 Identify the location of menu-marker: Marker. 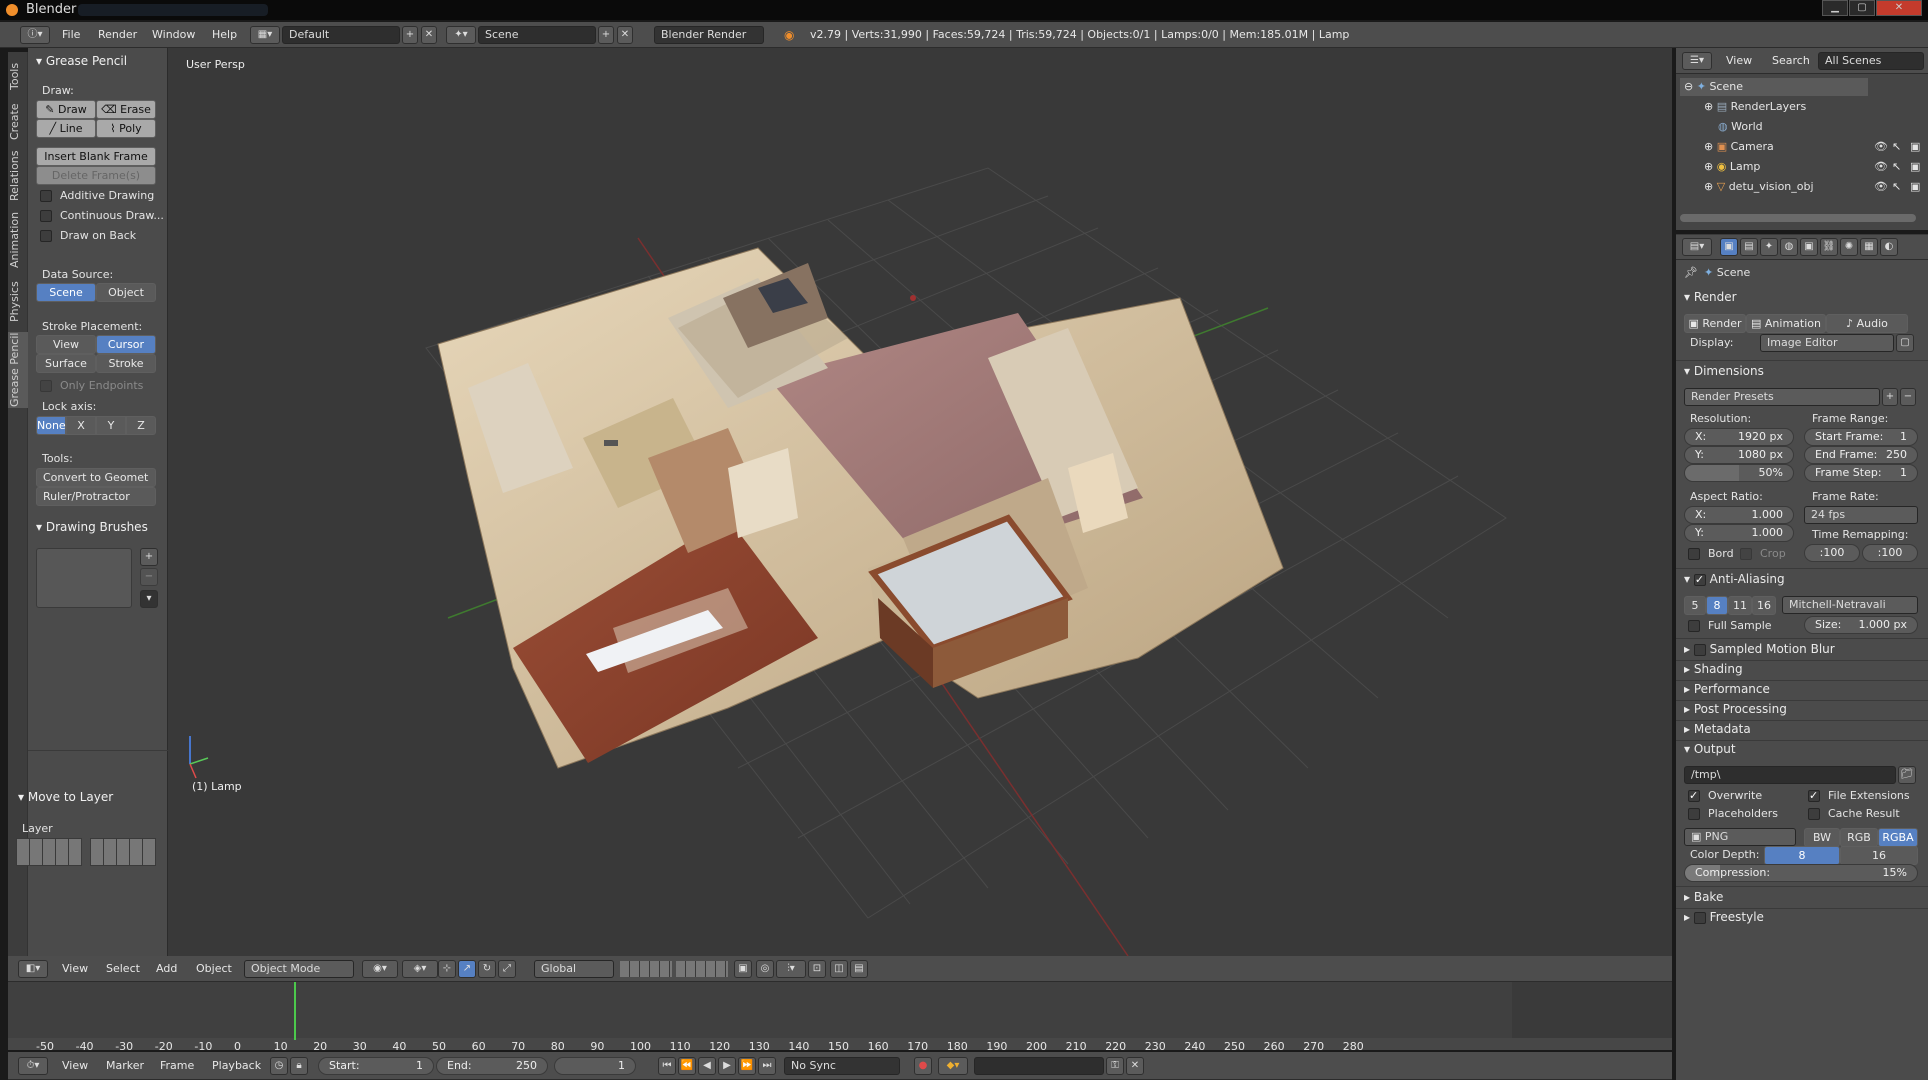
(125, 1065).